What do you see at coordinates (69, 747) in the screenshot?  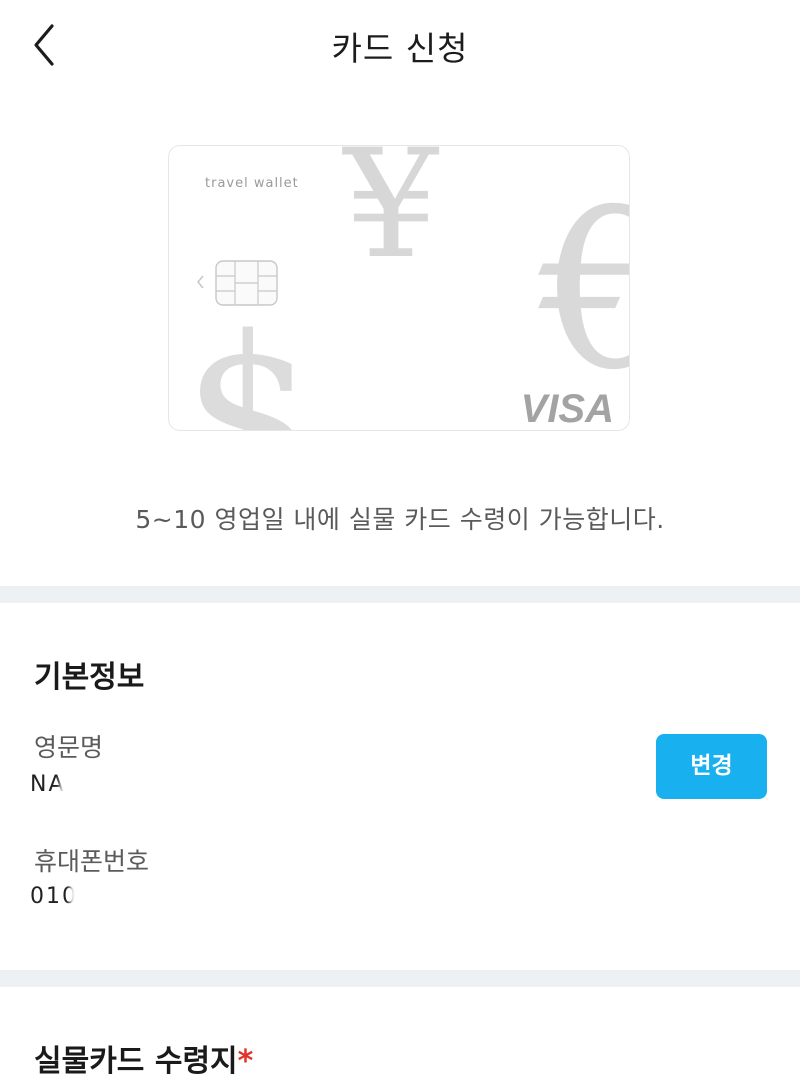 I see `english-name-label: 영문명` at bounding box center [69, 747].